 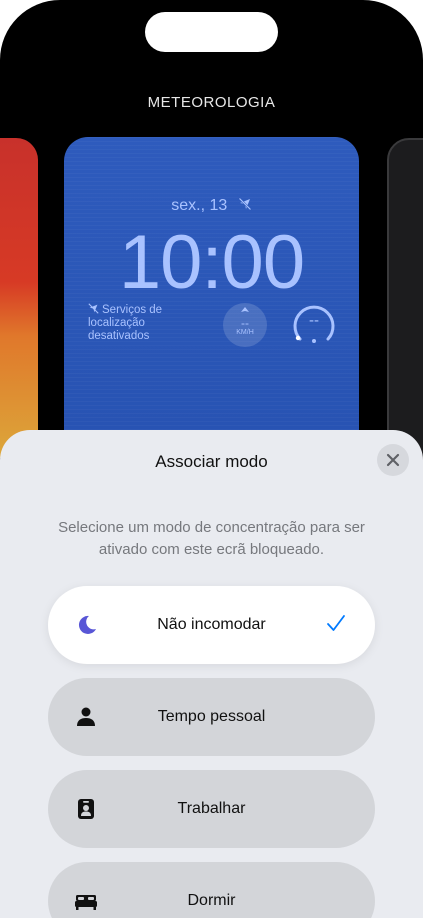 I want to click on close-button, so click(x=393, y=460).